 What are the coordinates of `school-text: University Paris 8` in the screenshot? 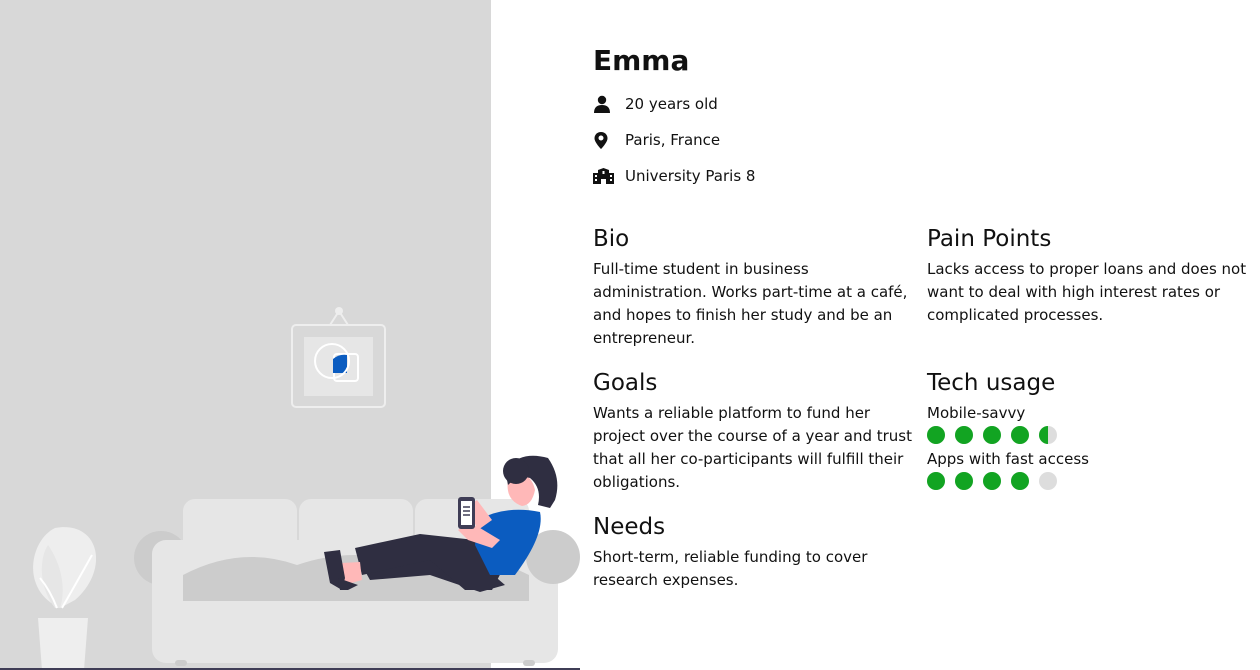 It's located at (690, 176).